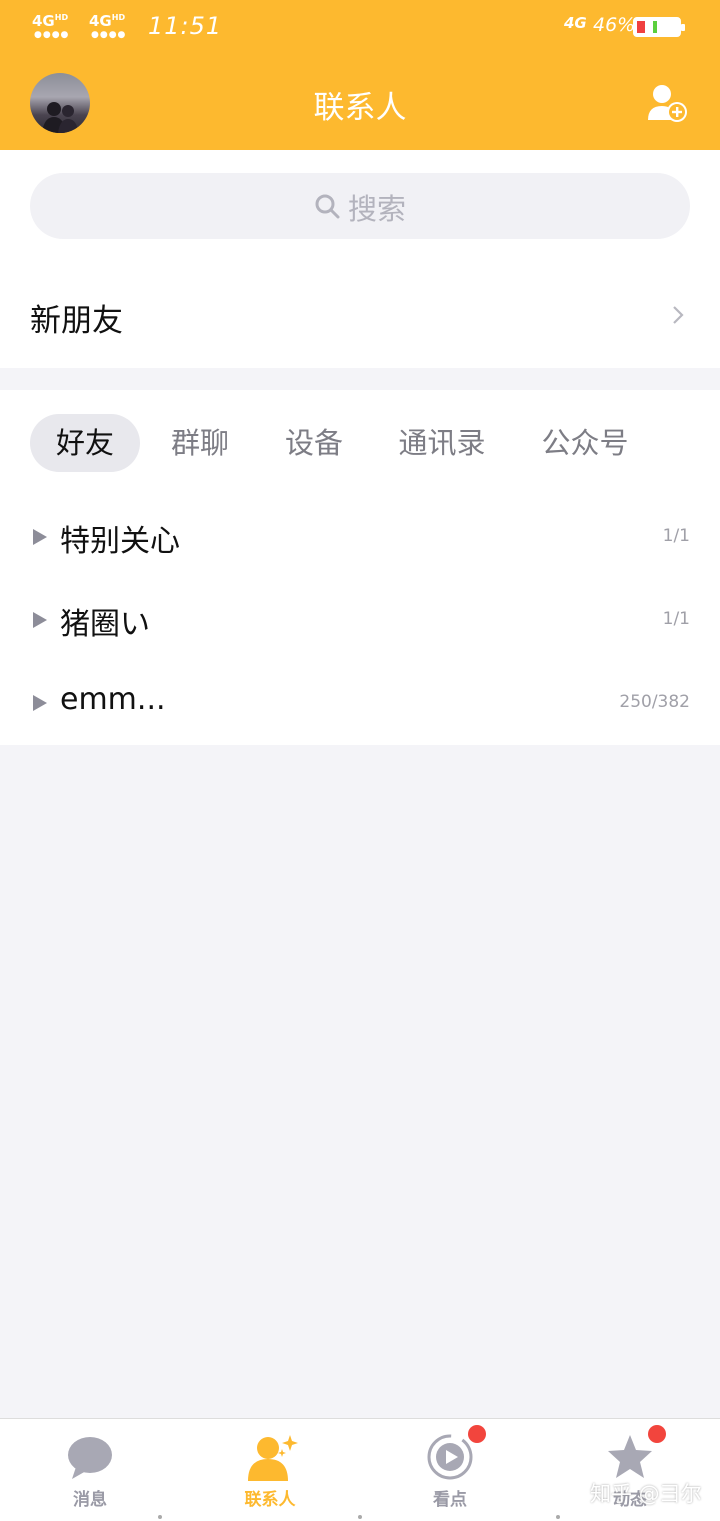 The width and height of the screenshot is (720, 1521). I want to click on chat-bubble-icon, so click(90, 1458).